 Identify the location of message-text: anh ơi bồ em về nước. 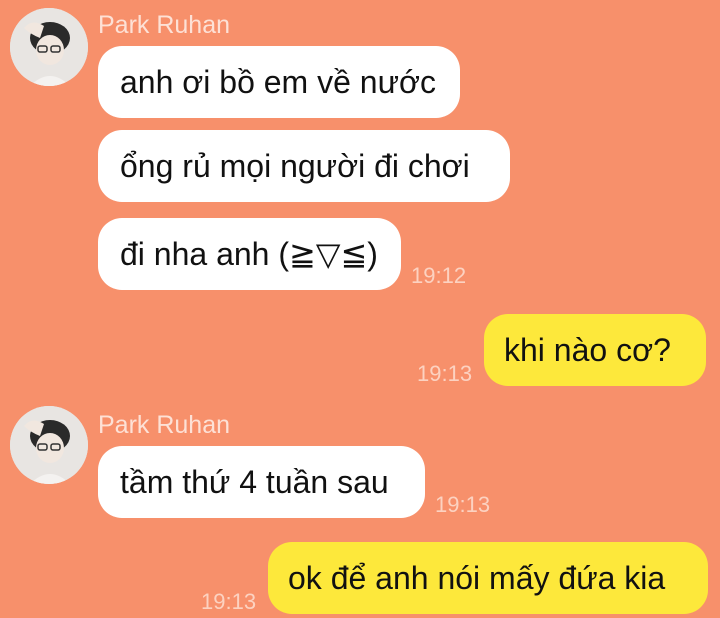
(278, 82).